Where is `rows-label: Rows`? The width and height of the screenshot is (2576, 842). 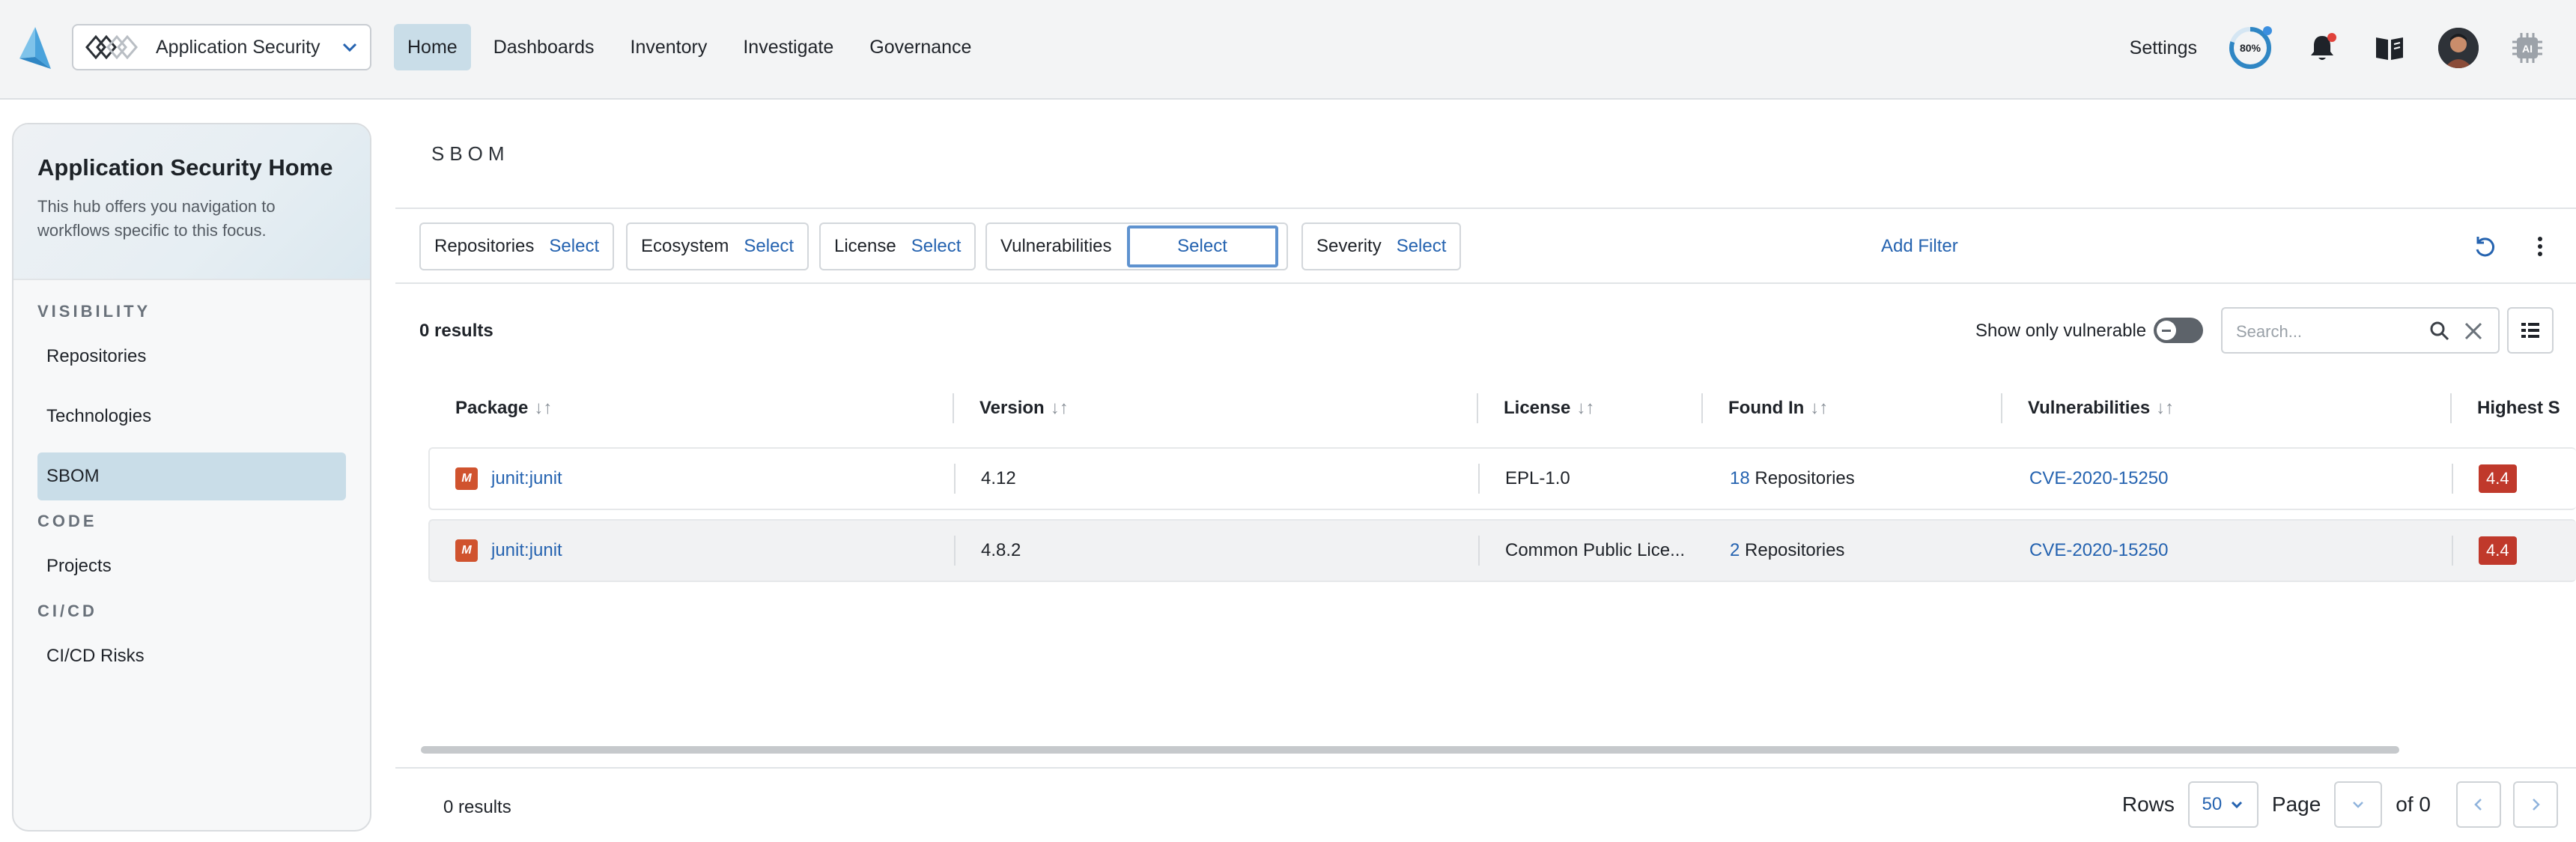 rows-label: Rows is located at coordinates (2148, 804).